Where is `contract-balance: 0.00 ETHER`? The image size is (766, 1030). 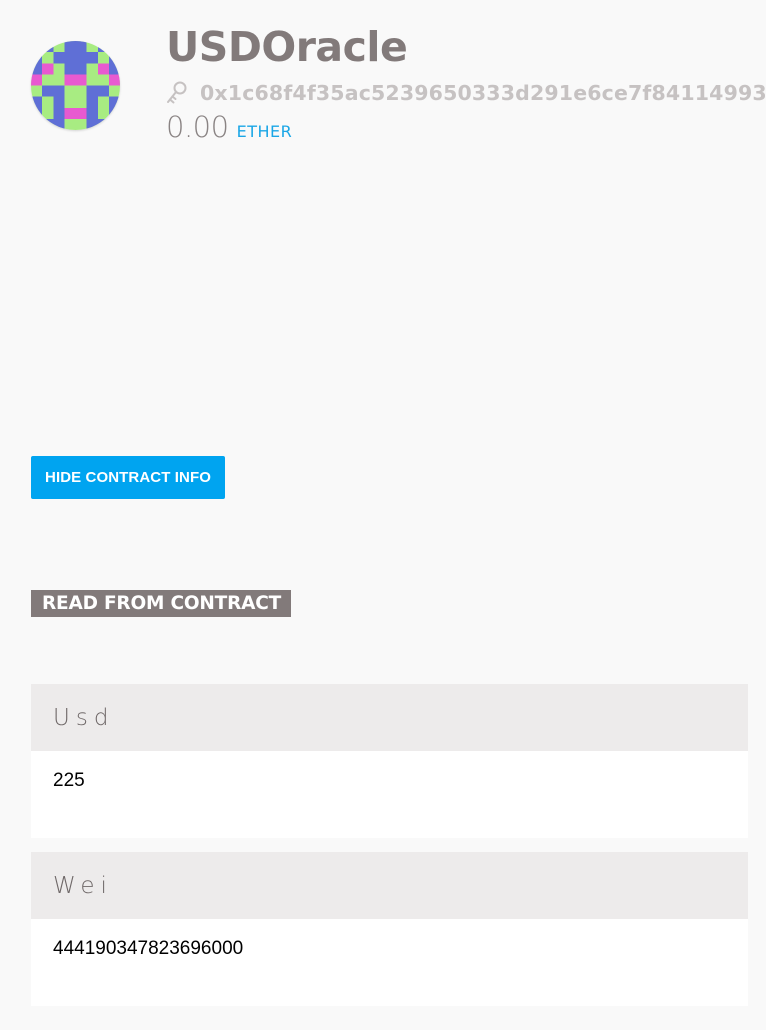
contract-balance: 0.00 ETHER is located at coordinates (229, 130).